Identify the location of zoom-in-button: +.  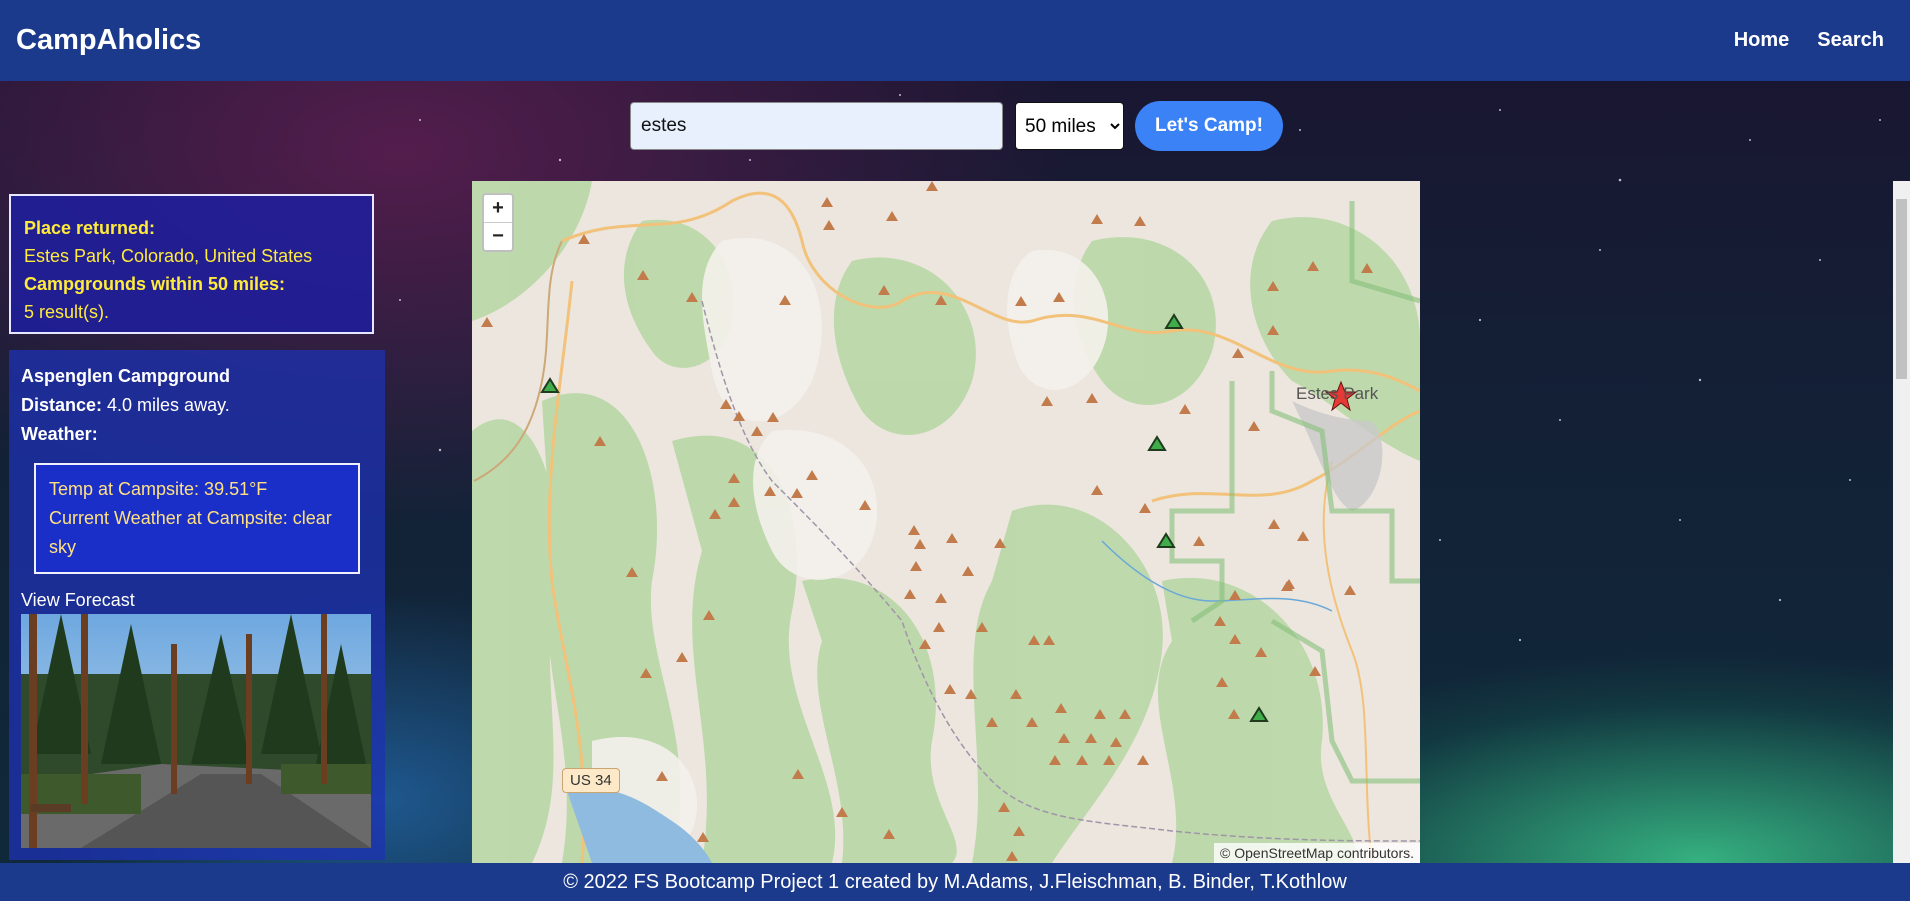
(498, 209).